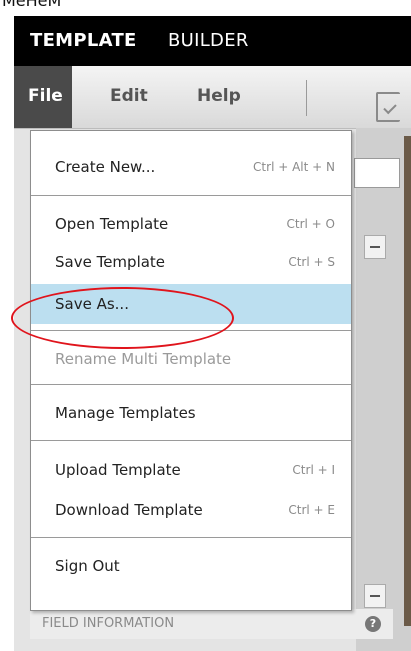  I want to click on menu-item-create-new: Create New... Ctrl + Alt + N, so click(191, 167).